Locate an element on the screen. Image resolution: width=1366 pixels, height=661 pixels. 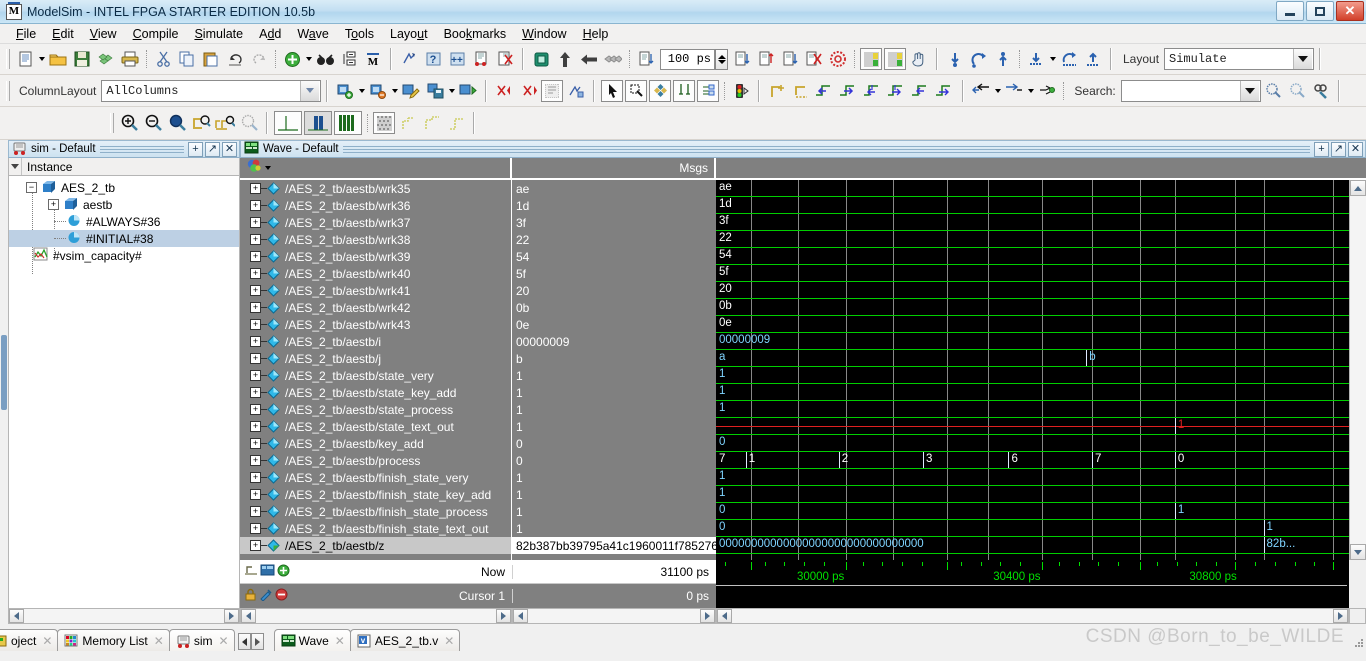
search-input is located at coordinates (1180, 90).